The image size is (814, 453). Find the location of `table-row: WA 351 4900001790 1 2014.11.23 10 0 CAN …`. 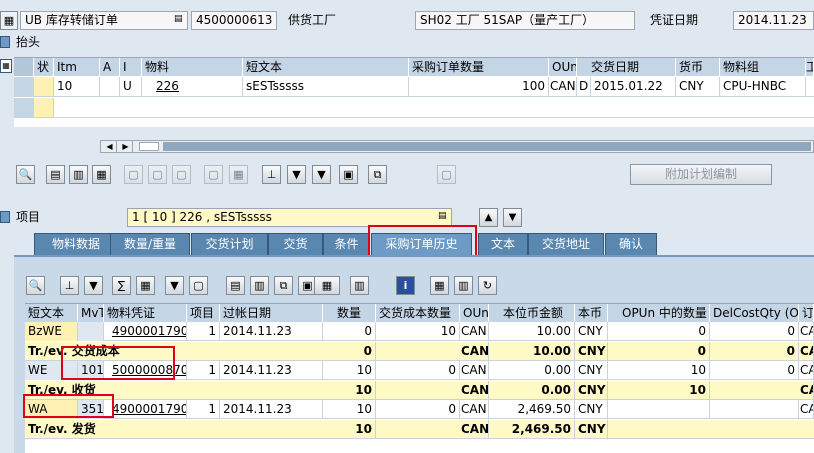

table-row: WA 351 4900001790 1 2014.11.23 10 0 CAN … is located at coordinates (419, 409).